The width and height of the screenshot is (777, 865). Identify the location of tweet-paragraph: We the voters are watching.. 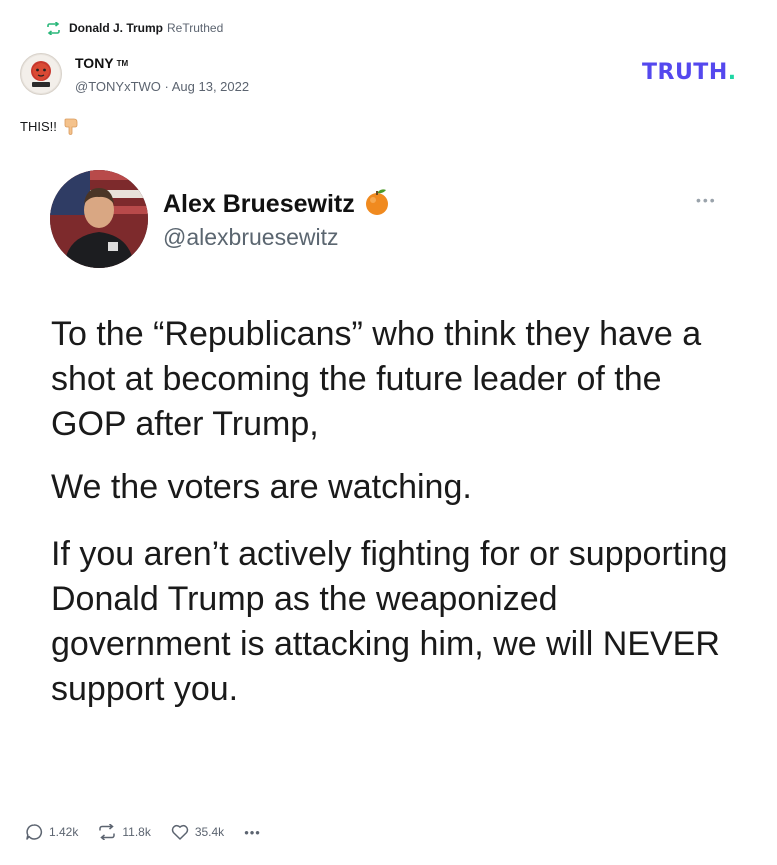
(261, 487).